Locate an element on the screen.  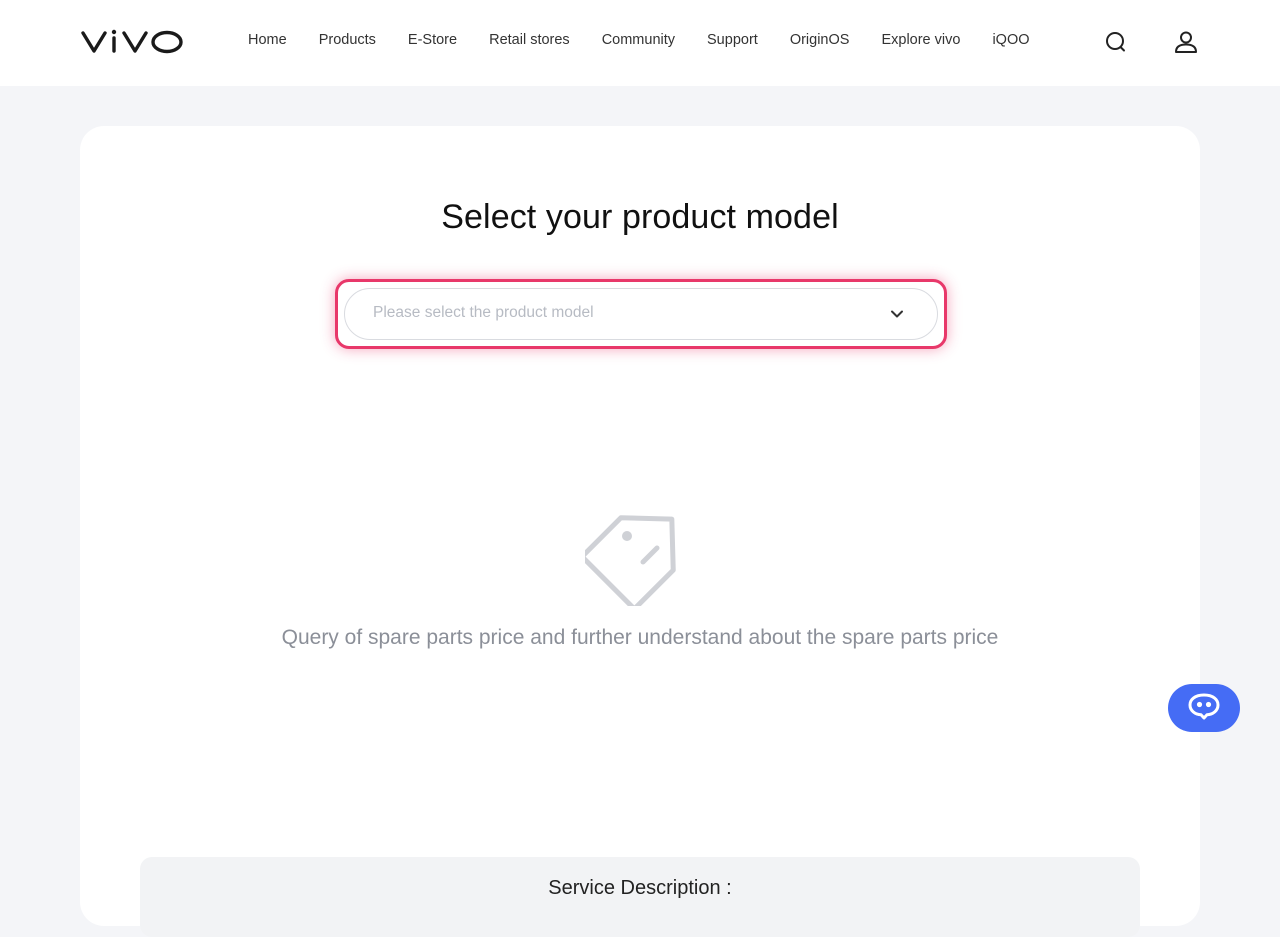
nav-explore-vivo: Explore vivo is located at coordinates (920, 40).